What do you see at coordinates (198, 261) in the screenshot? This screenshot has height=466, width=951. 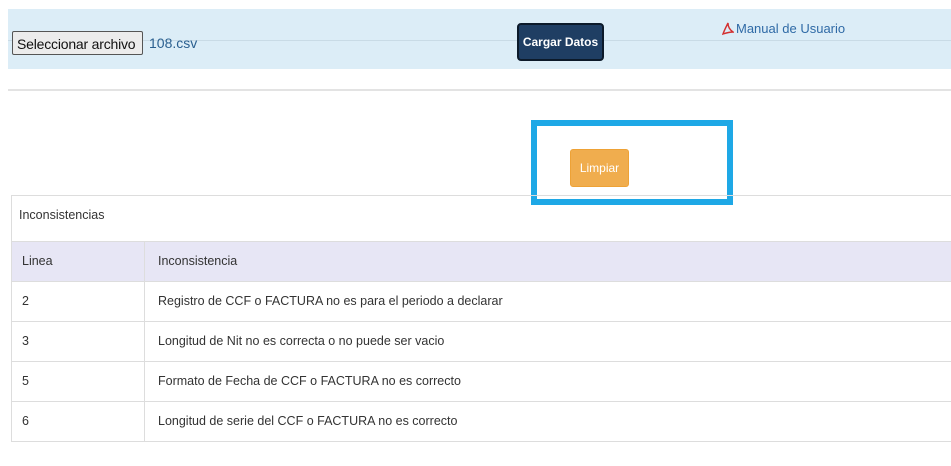 I see `column-header-inconsistency: Inconsistencia` at bounding box center [198, 261].